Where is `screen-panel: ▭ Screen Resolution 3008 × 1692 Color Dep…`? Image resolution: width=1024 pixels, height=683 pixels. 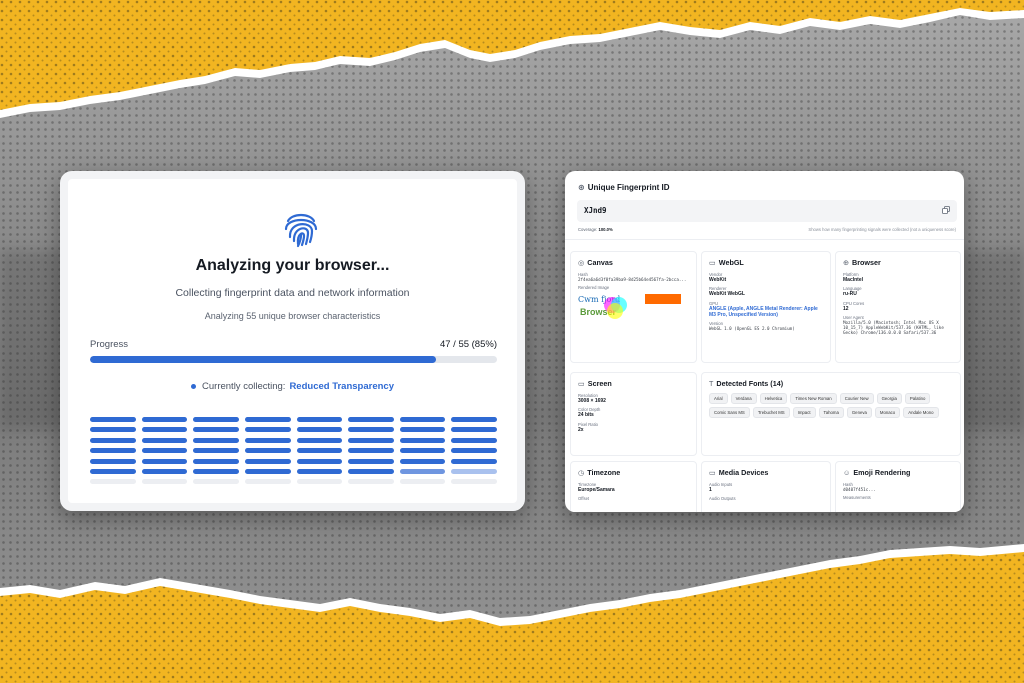
screen-panel: ▭ Screen Resolution 3008 × 1692 Color Dep… is located at coordinates (633, 414).